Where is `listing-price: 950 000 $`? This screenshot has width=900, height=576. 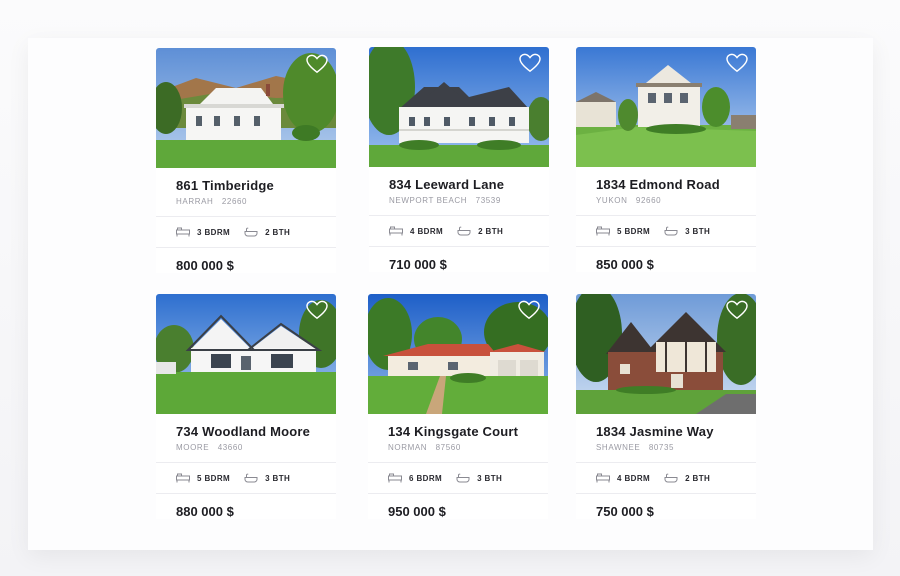 listing-price: 950 000 $ is located at coordinates (417, 511).